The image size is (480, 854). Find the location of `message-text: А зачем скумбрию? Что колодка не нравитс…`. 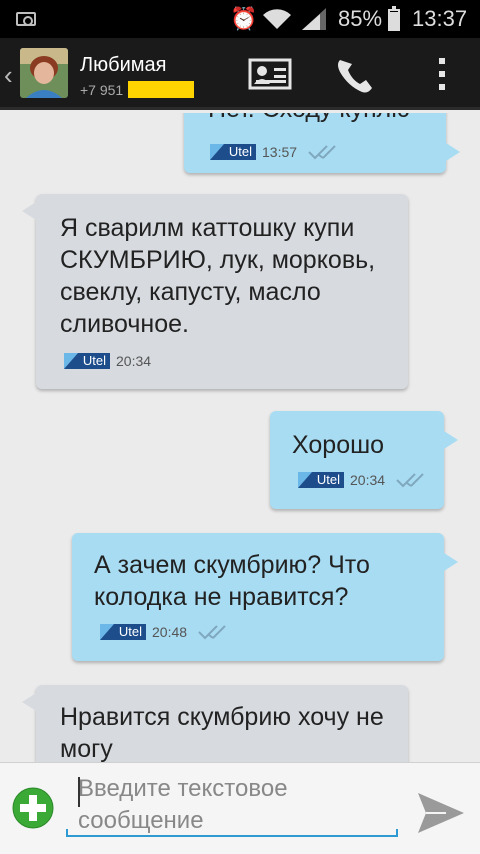

message-text: А зачем скумбрию? Что колодка не нравитс… is located at coordinates (232, 581).